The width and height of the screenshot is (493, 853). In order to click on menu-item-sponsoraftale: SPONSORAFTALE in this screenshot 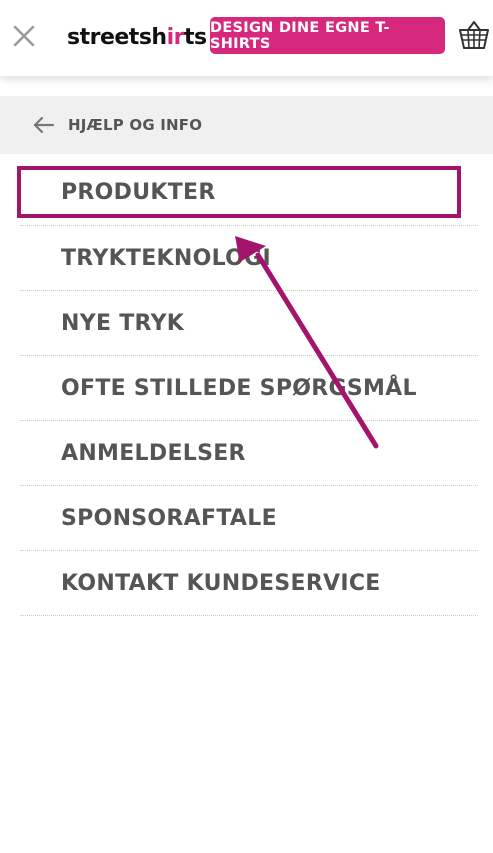, I will do `click(249, 518)`.